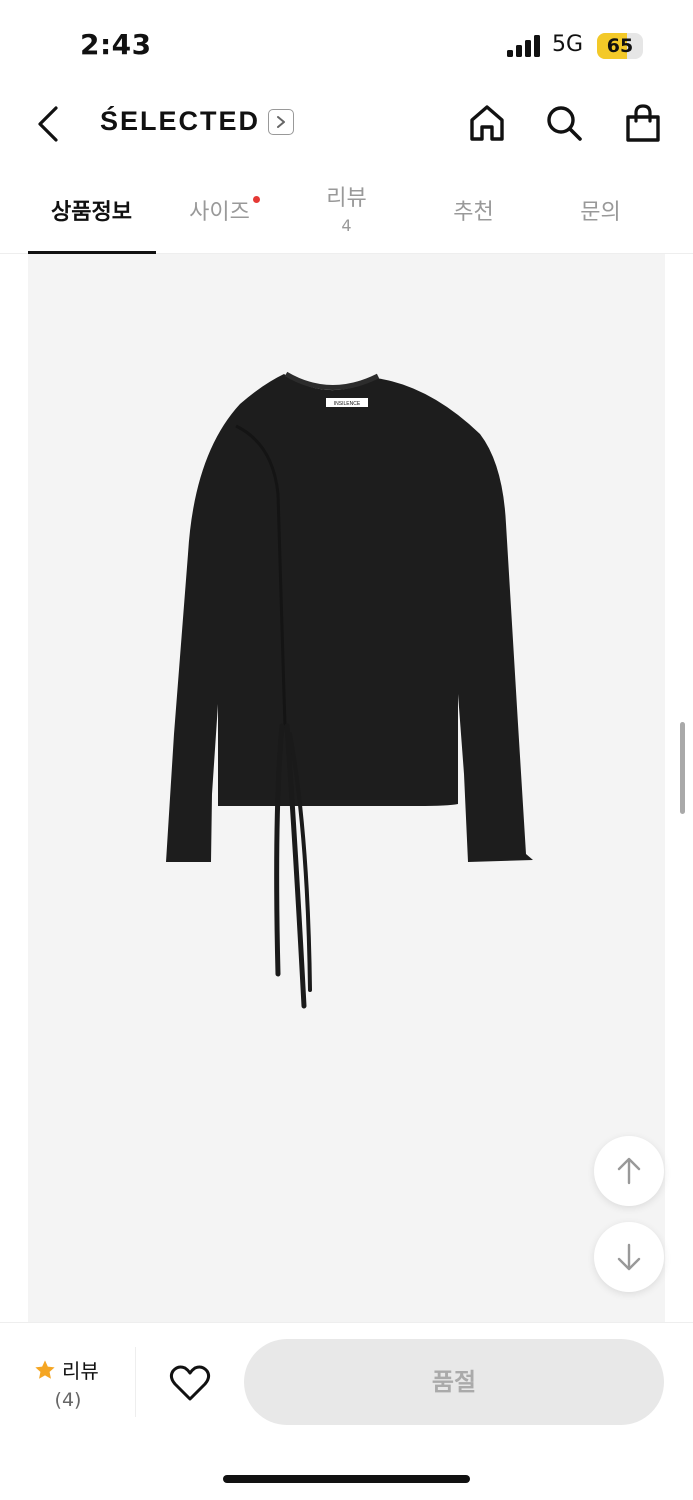 The image size is (693, 1500). I want to click on shopping-bag-icon, so click(643, 123).